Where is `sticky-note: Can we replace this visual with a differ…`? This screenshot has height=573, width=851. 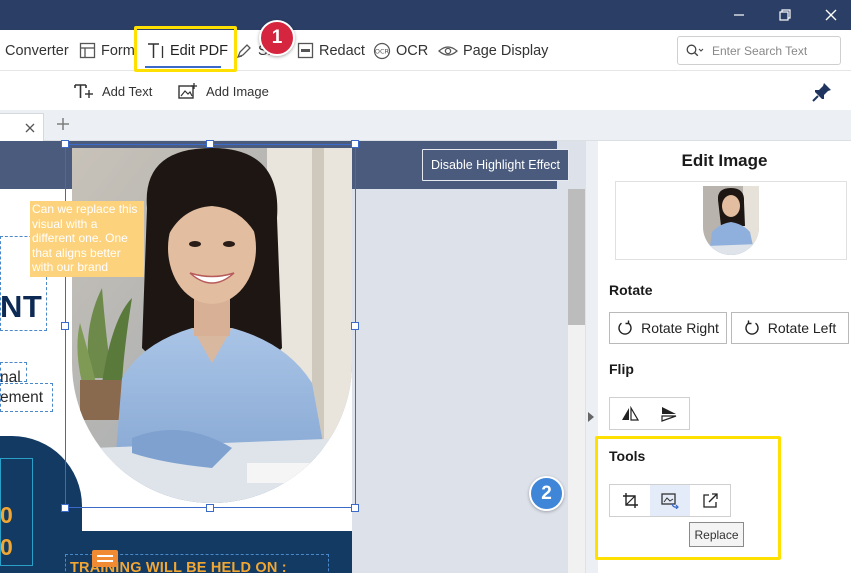 sticky-note: Can we replace this visual with a differ… is located at coordinates (87, 239).